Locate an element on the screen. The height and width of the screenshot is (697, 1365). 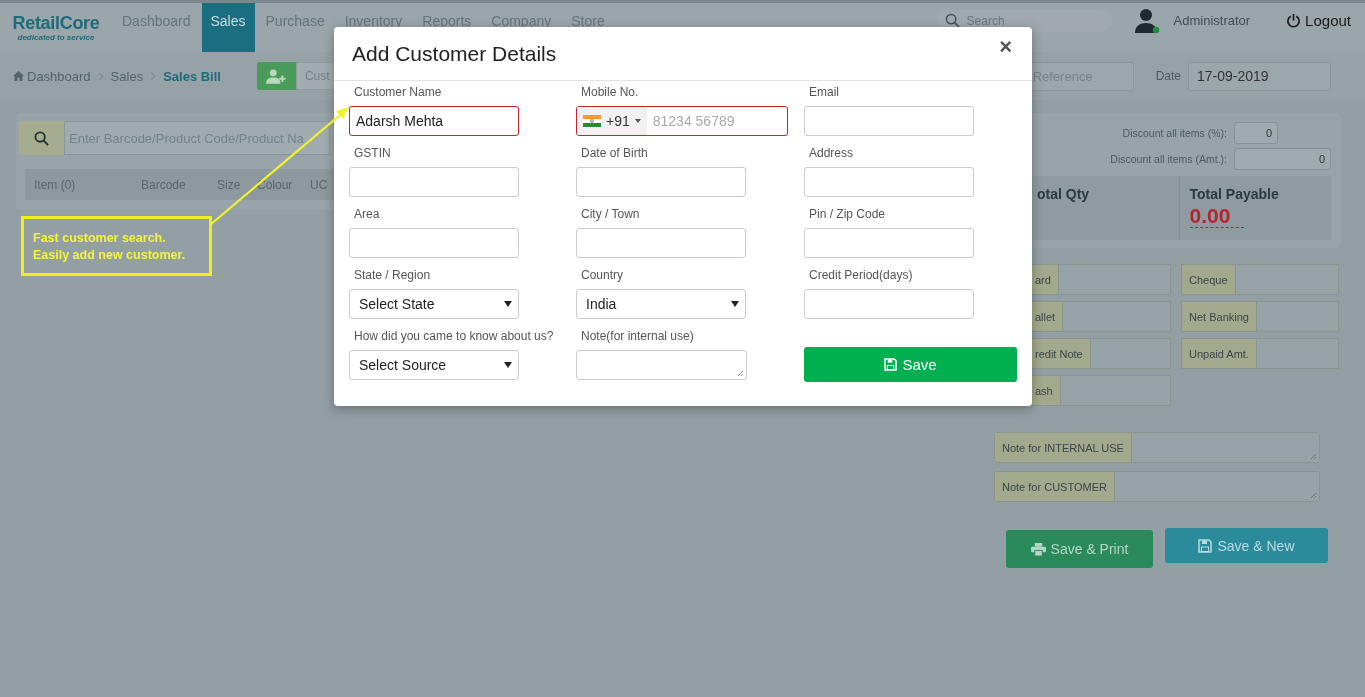
total-label: Total Payable is located at coordinates (1234, 194).